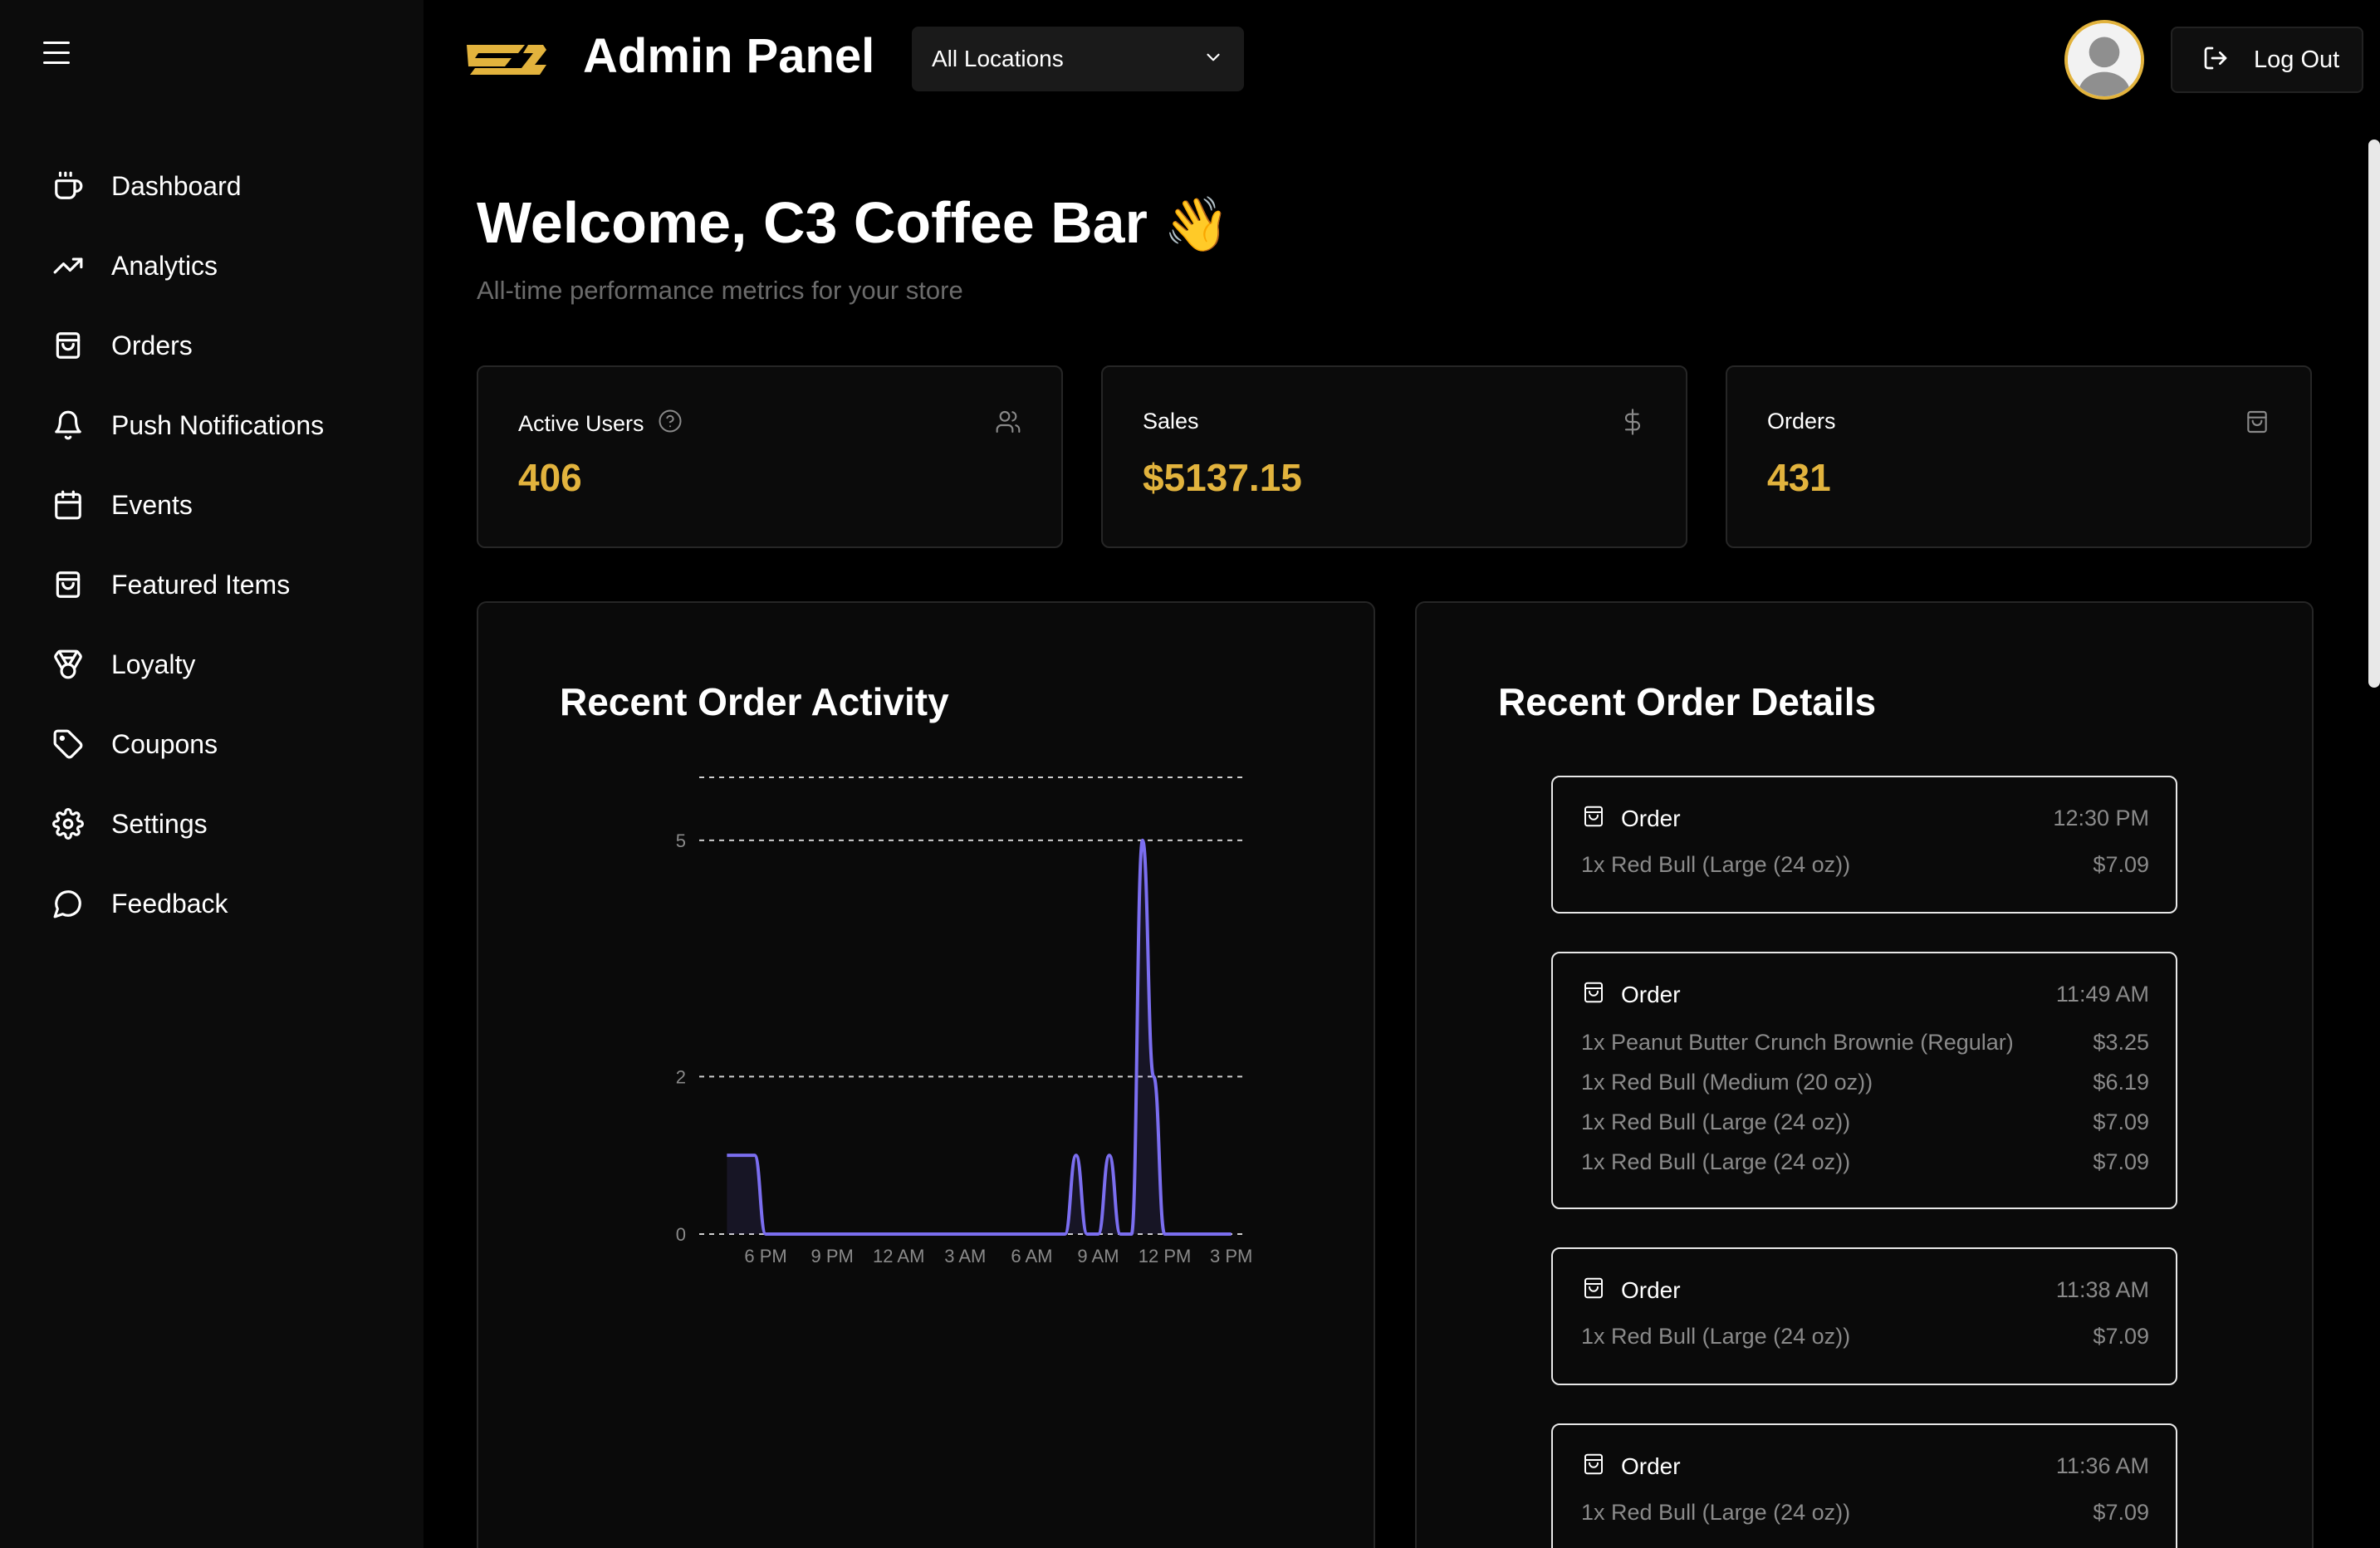 The width and height of the screenshot is (2380, 1548). I want to click on sidebar-item-label: Dashboard, so click(176, 185).